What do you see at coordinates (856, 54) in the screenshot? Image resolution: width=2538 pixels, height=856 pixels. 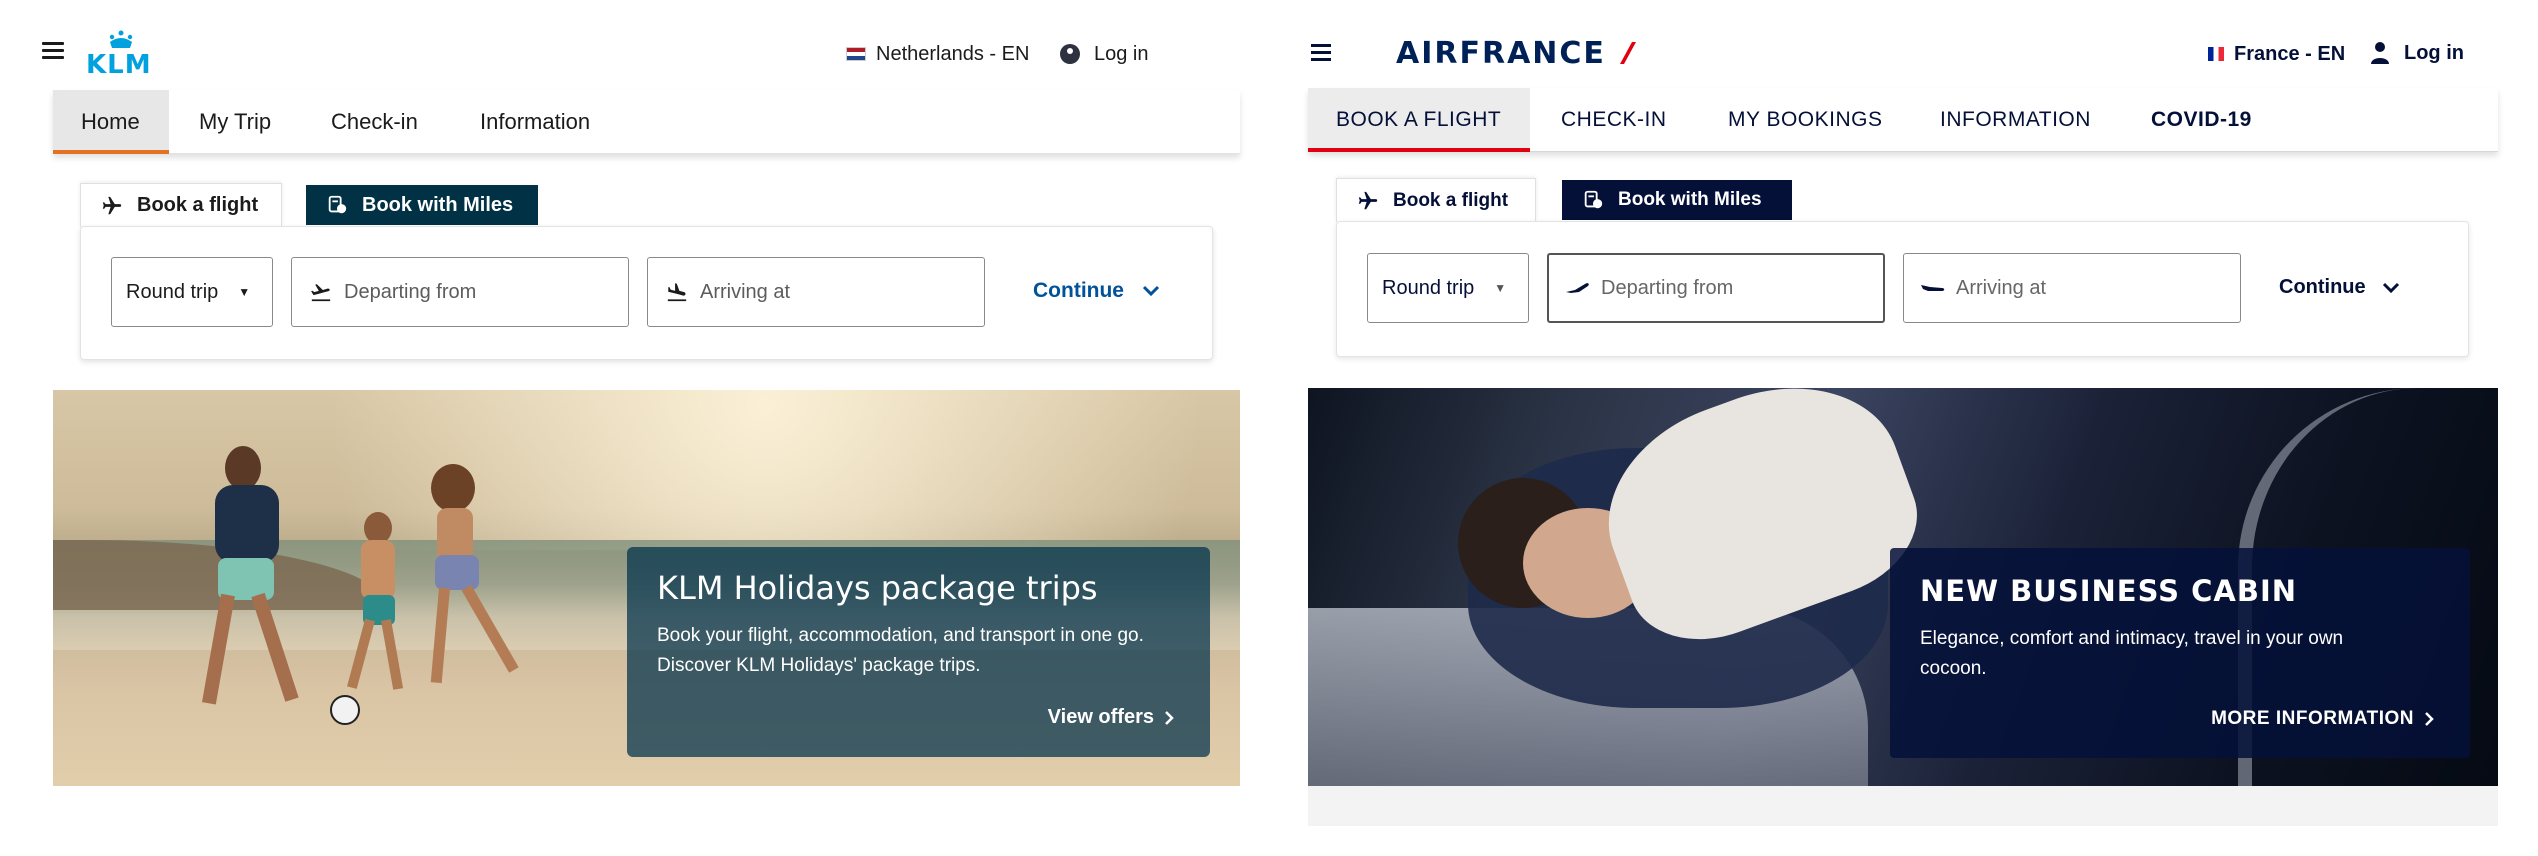 I see `netherlands-flag-icon` at bounding box center [856, 54].